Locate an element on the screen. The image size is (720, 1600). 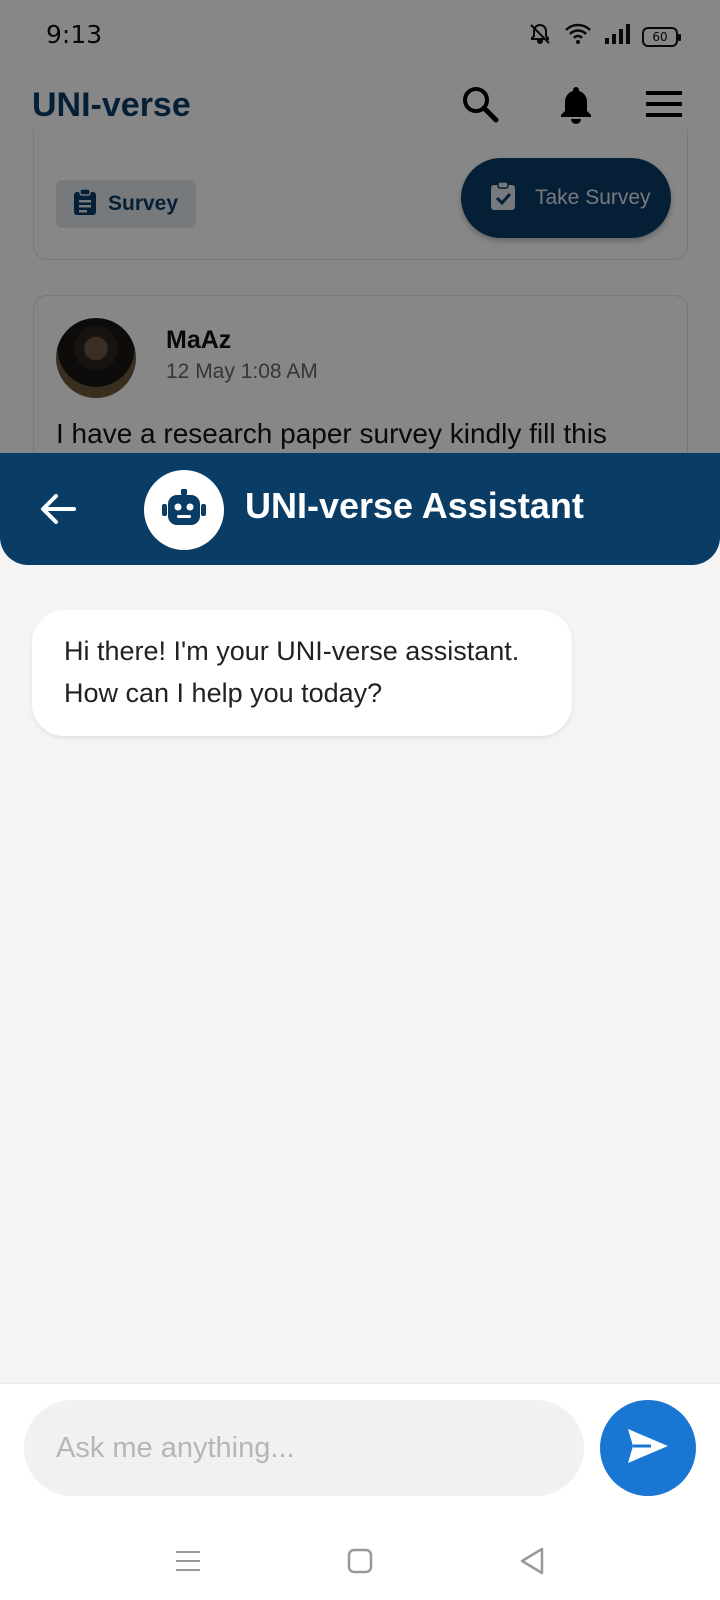
nav-home-icon is located at coordinates (360, 1561).